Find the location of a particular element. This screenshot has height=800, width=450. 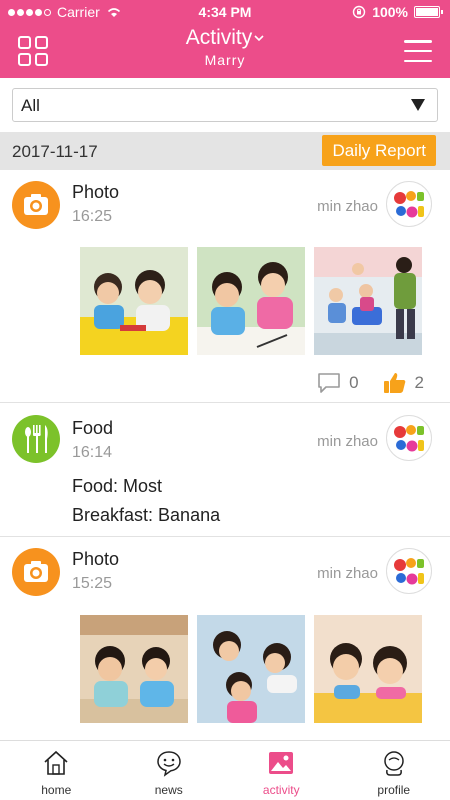

tab-label: activity is located at coordinates (281, 790).